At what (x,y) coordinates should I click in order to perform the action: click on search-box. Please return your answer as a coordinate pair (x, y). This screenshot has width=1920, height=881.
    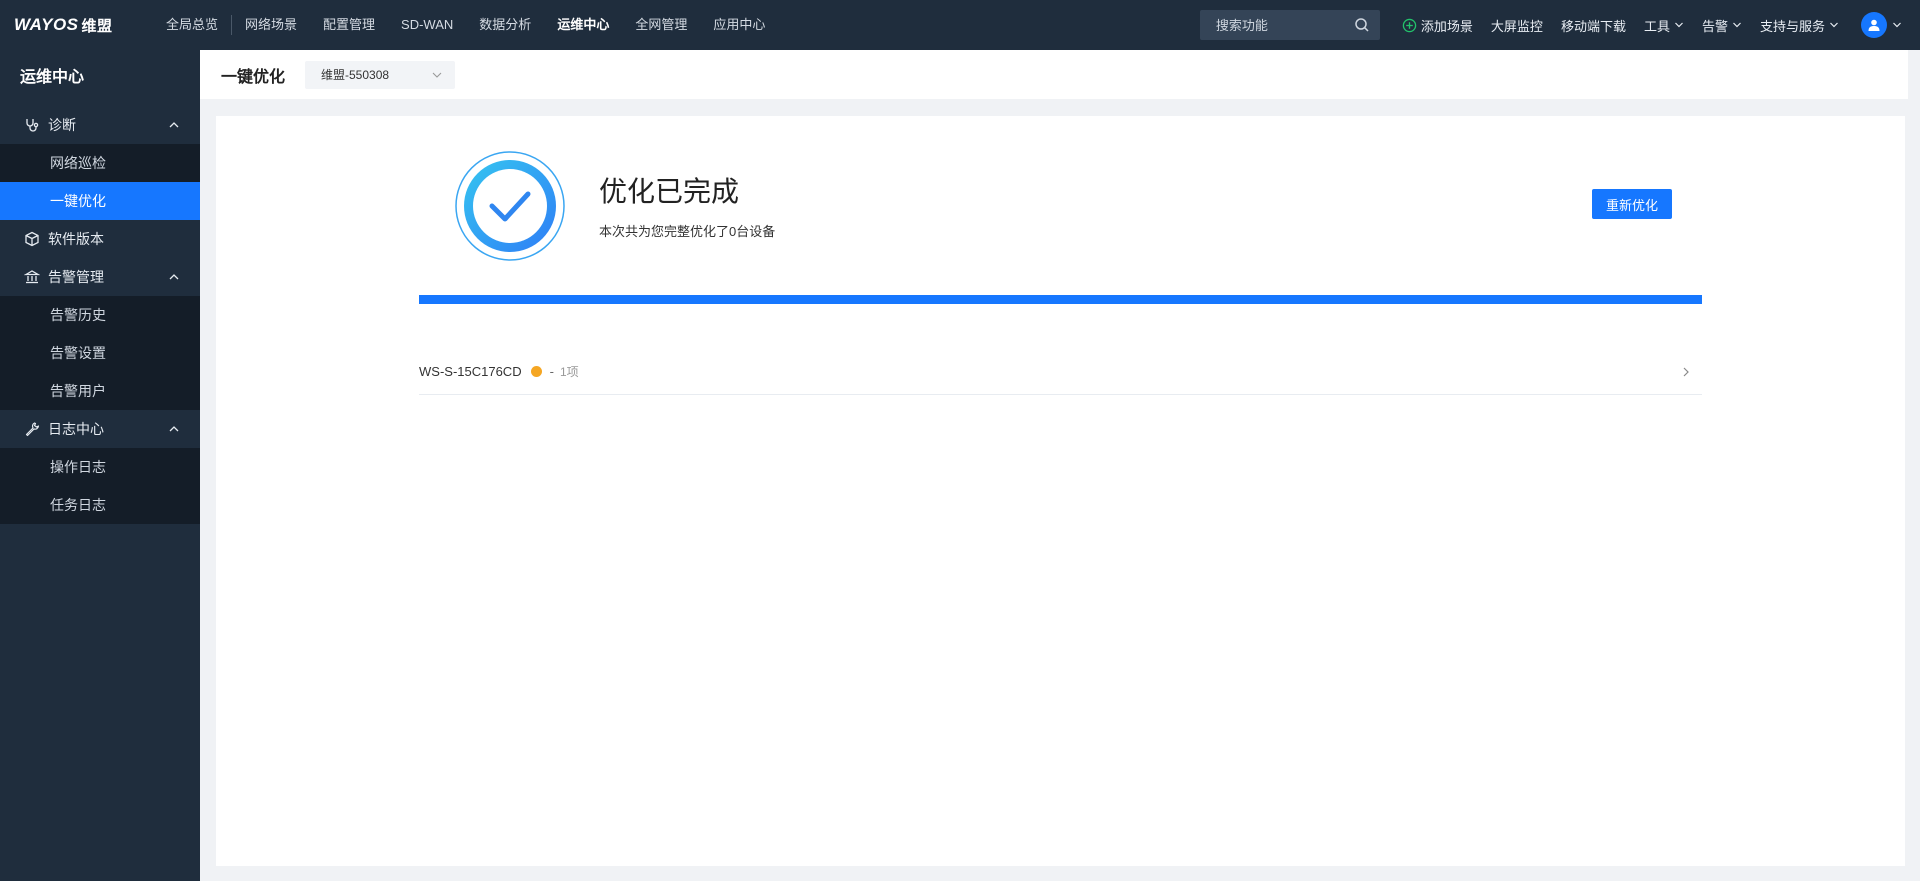
    Looking at the image, I should click on (1289, 25).